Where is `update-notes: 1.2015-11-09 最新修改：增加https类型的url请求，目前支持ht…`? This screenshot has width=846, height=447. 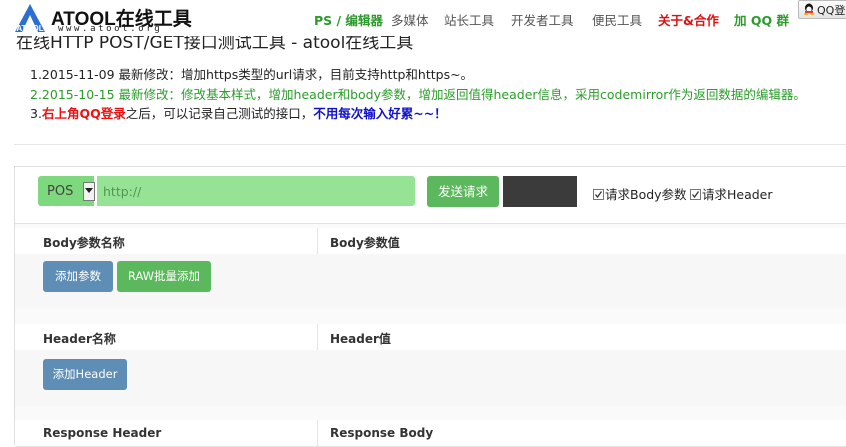
update-notes: 1.2015-11-09 最新修改：增加https类型的url请求，目前支持ht… is located at coordinates (418, 94).